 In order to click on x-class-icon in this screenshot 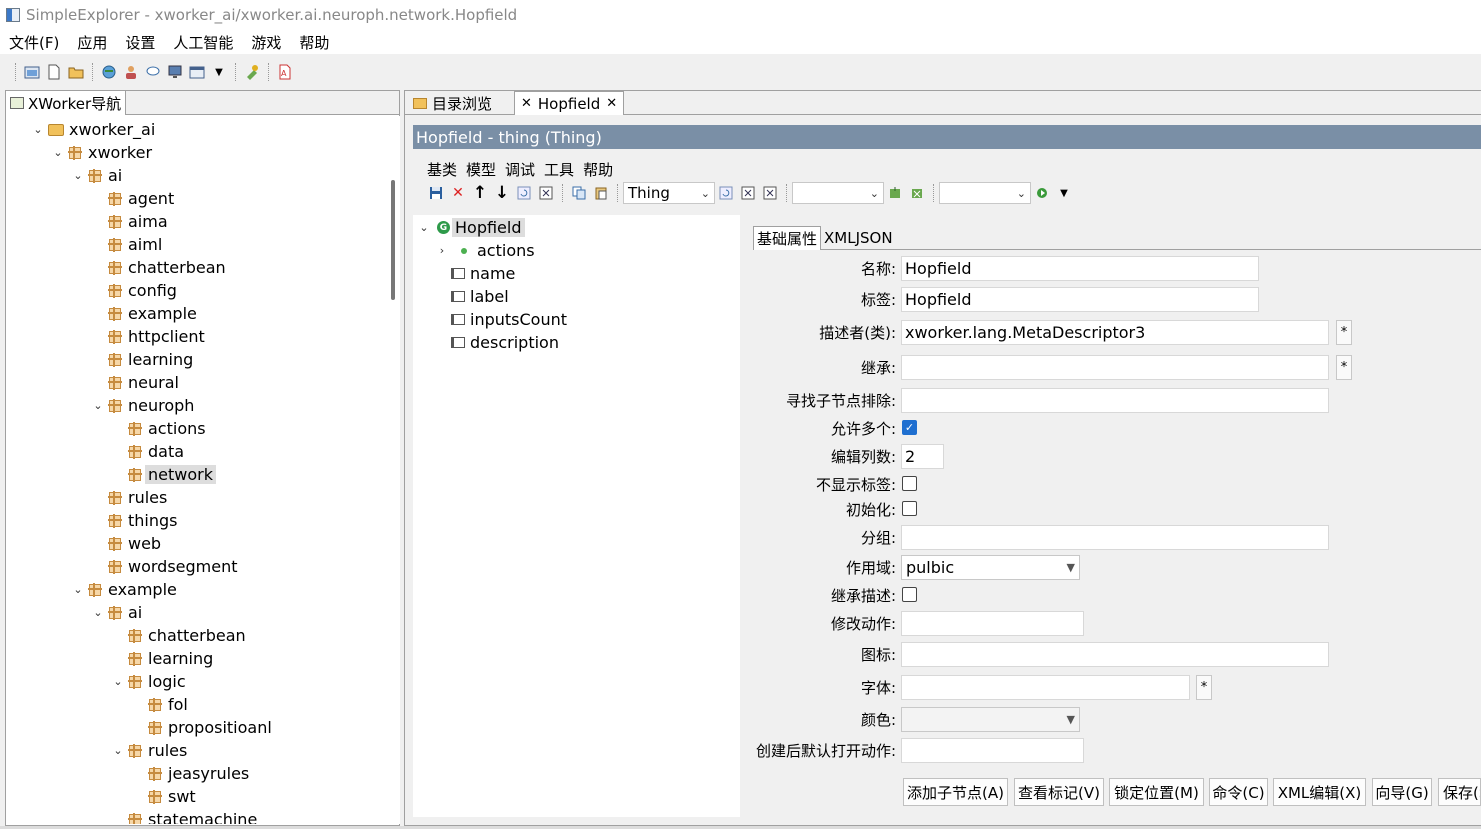, I will do `click(770, 193)`.